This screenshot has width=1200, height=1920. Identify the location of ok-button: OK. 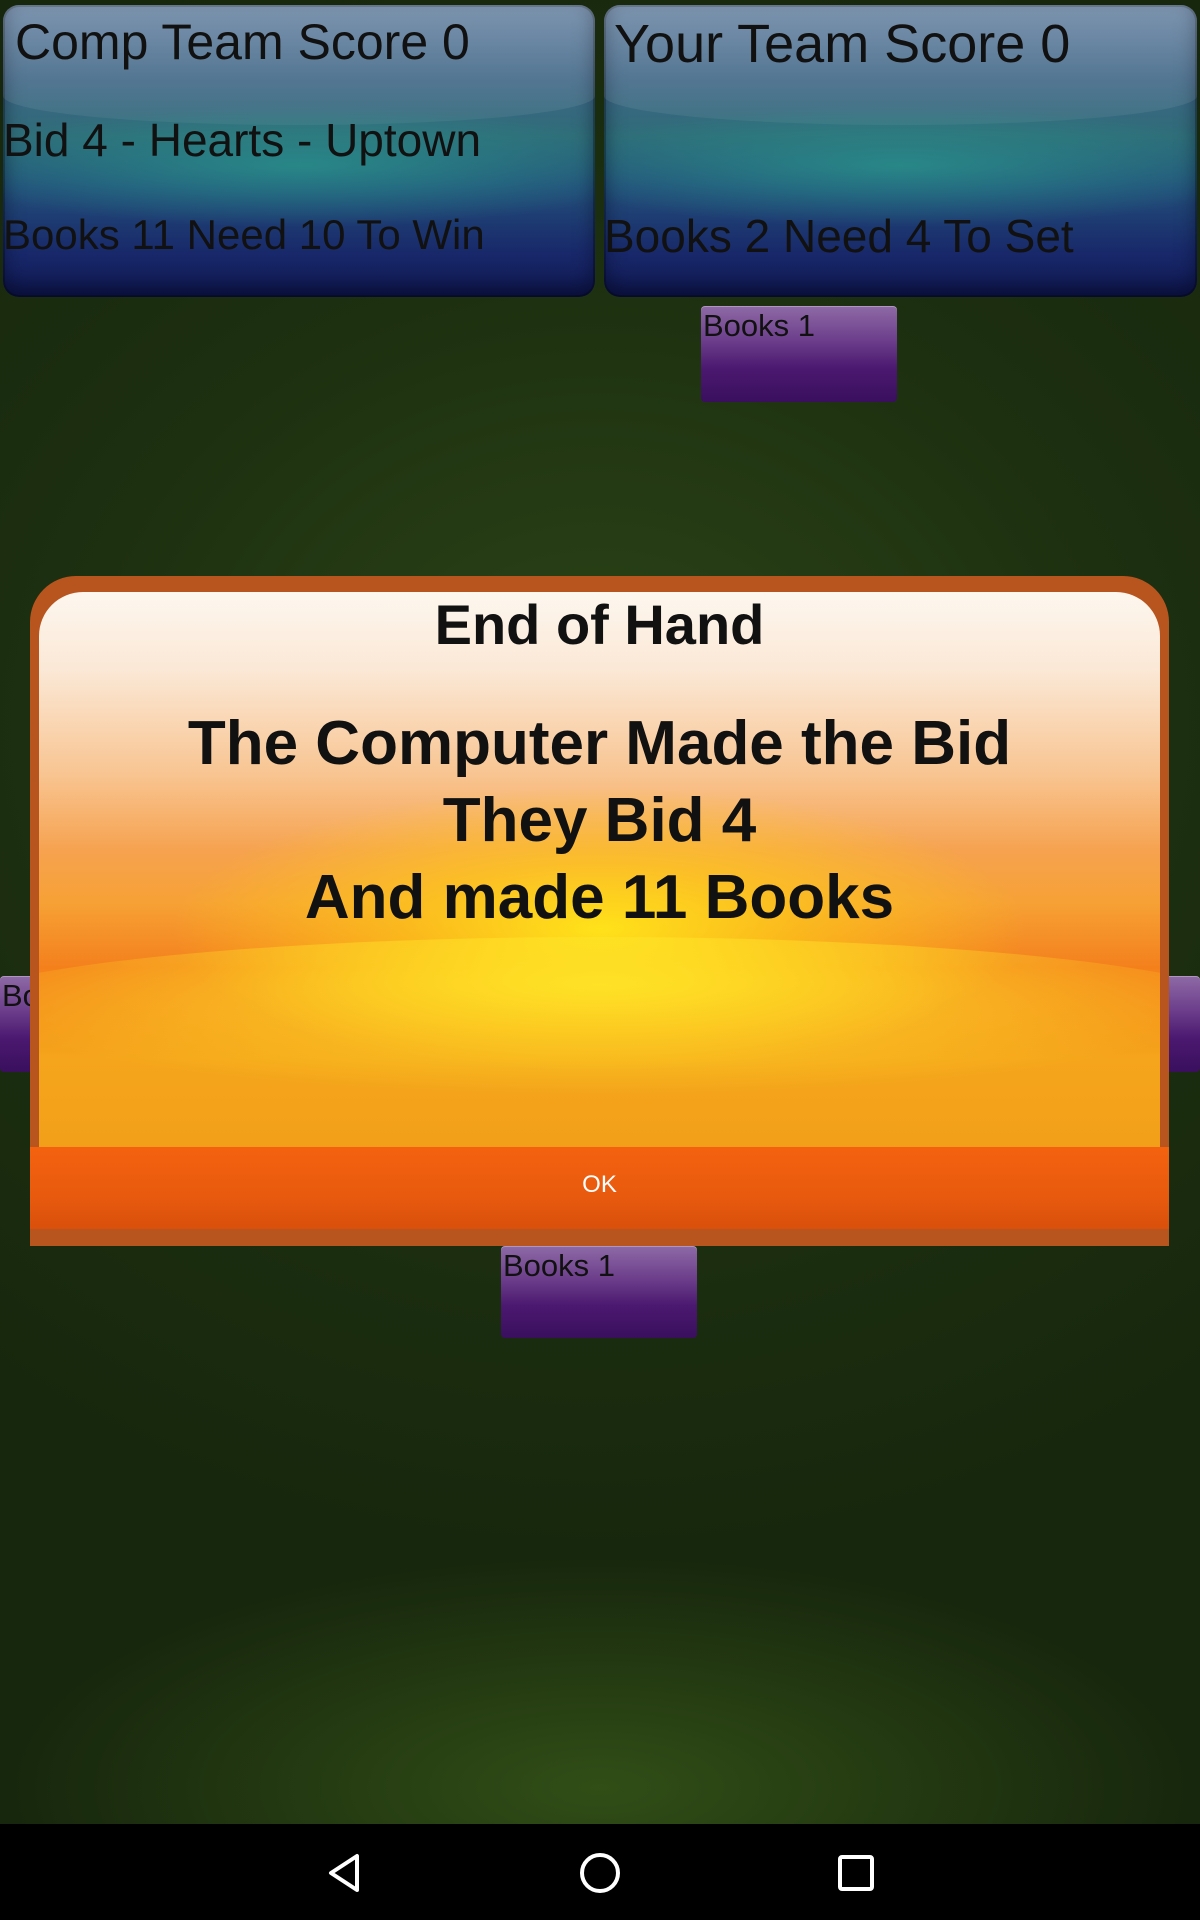
(599, 1188).